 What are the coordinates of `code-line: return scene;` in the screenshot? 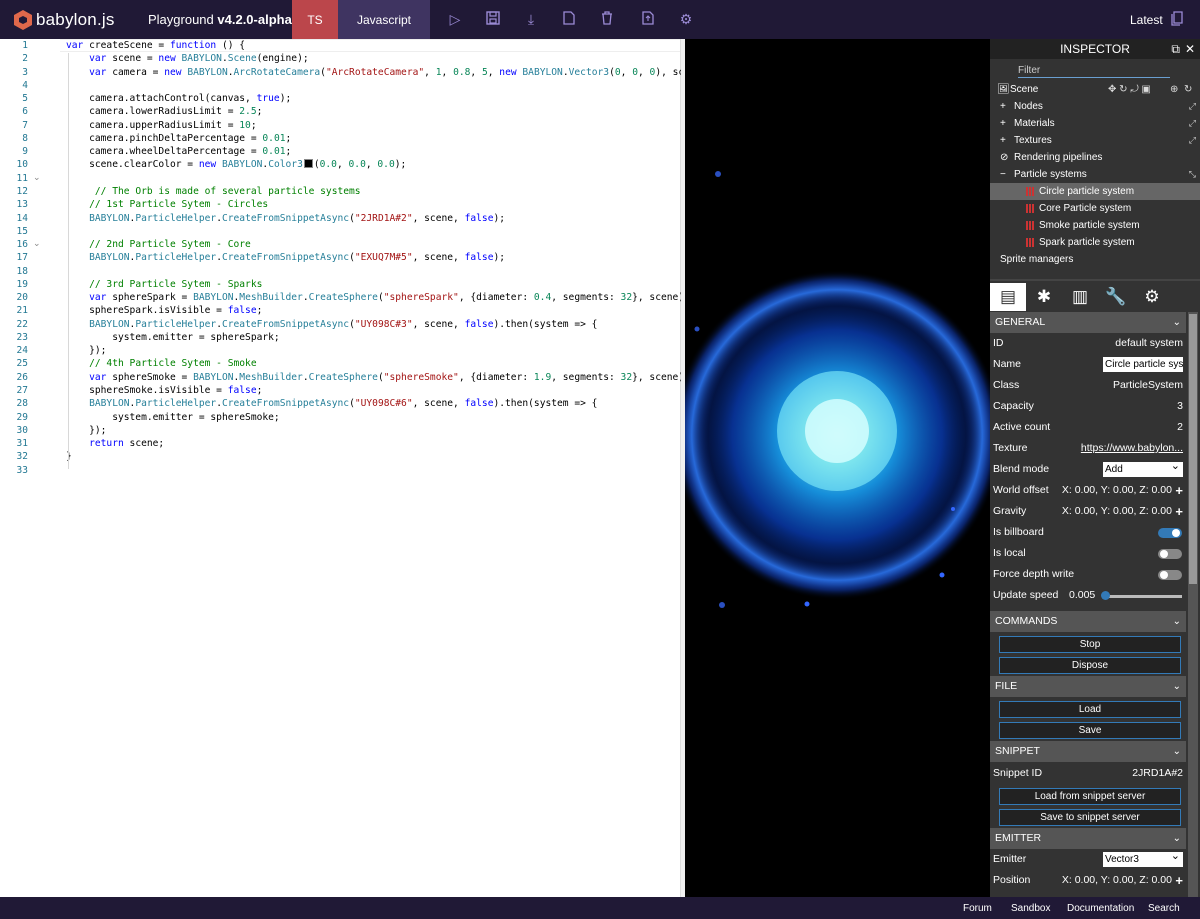 It's located at (115, 443).